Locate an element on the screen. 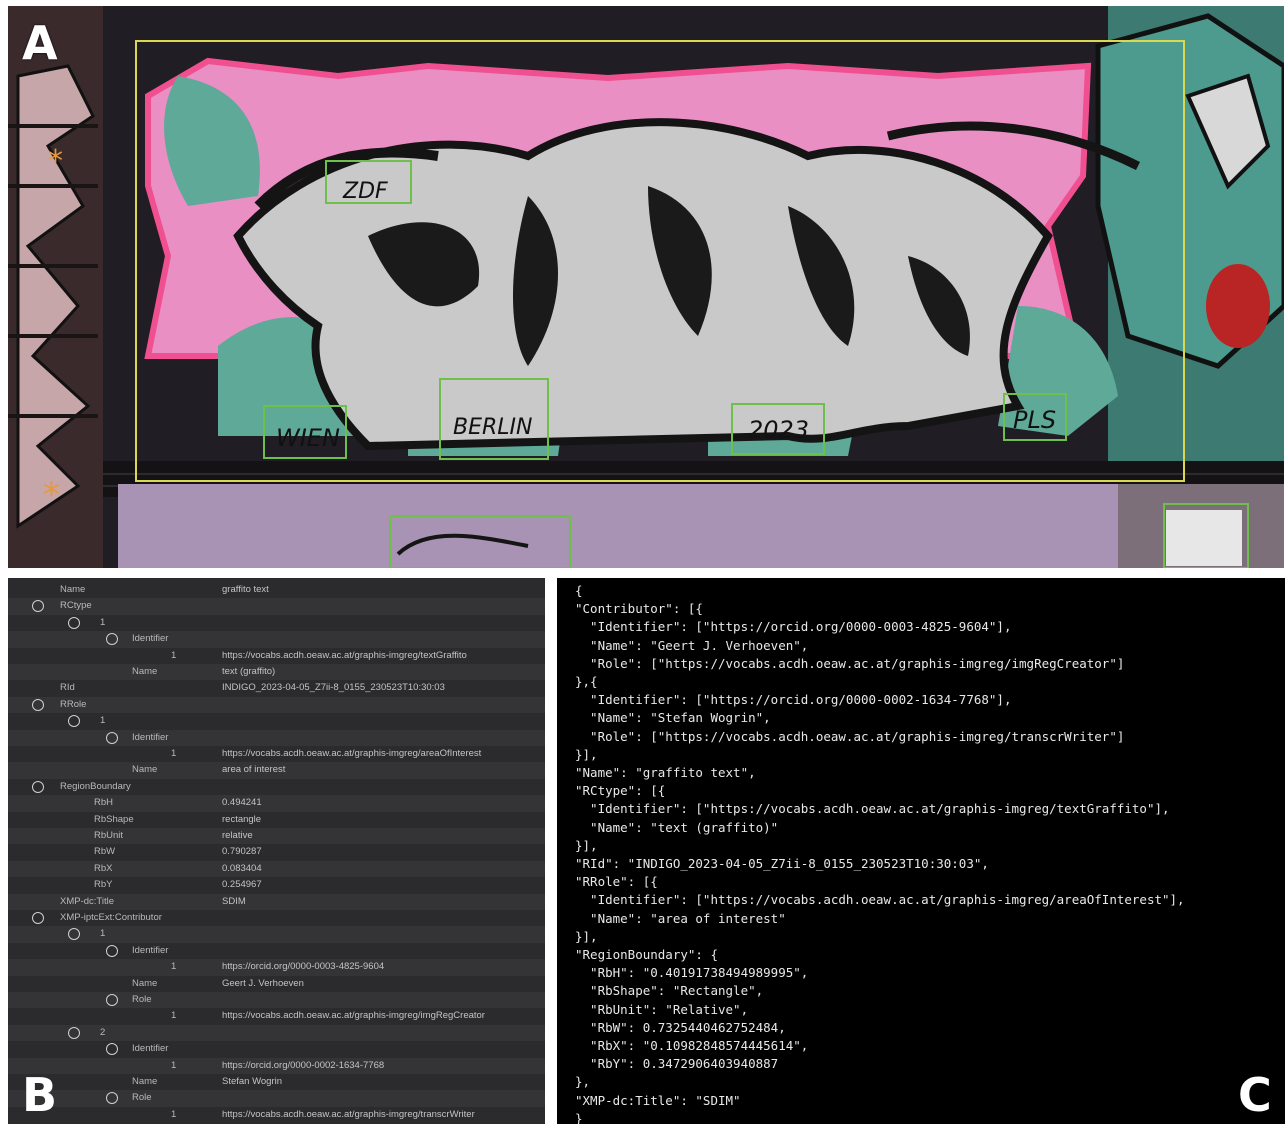 This screenshot has width=1285, height=1124. json-line: "Name": "text (graffito)" is located at coordinates (677, 827).